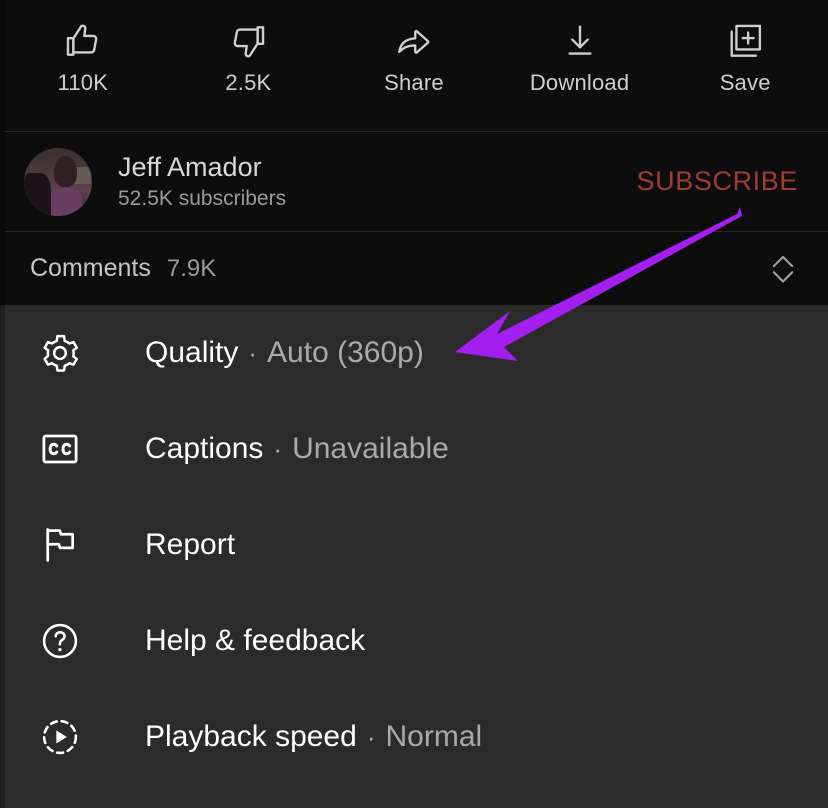 Image resolution: width=828 pixels, height=808 pixels. Describe the element at coordinates (83, 82) in the screenshot. I see `like-count: 110K` at that location.